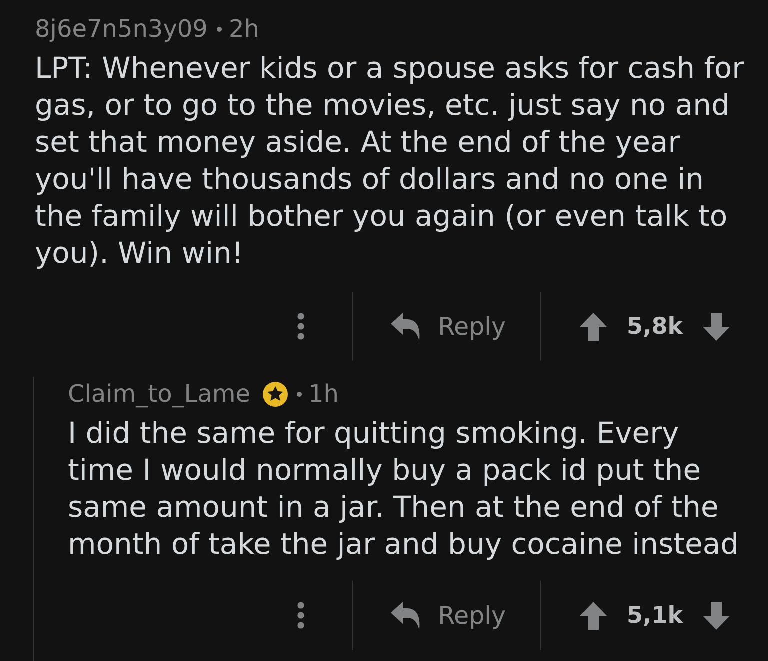 The height and width of the screenshot is (661, 768). Describe the element at coordinates (244, 29) in the screenshot. I see `comment-age: 2h` at that location.